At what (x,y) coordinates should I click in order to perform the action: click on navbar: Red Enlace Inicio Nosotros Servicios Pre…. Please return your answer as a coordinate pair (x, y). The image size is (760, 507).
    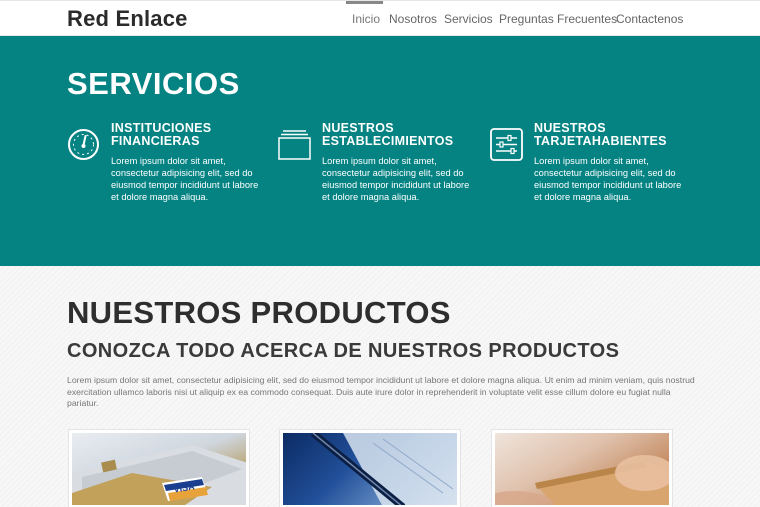
    Looking at the image, I should click on (380, 18).